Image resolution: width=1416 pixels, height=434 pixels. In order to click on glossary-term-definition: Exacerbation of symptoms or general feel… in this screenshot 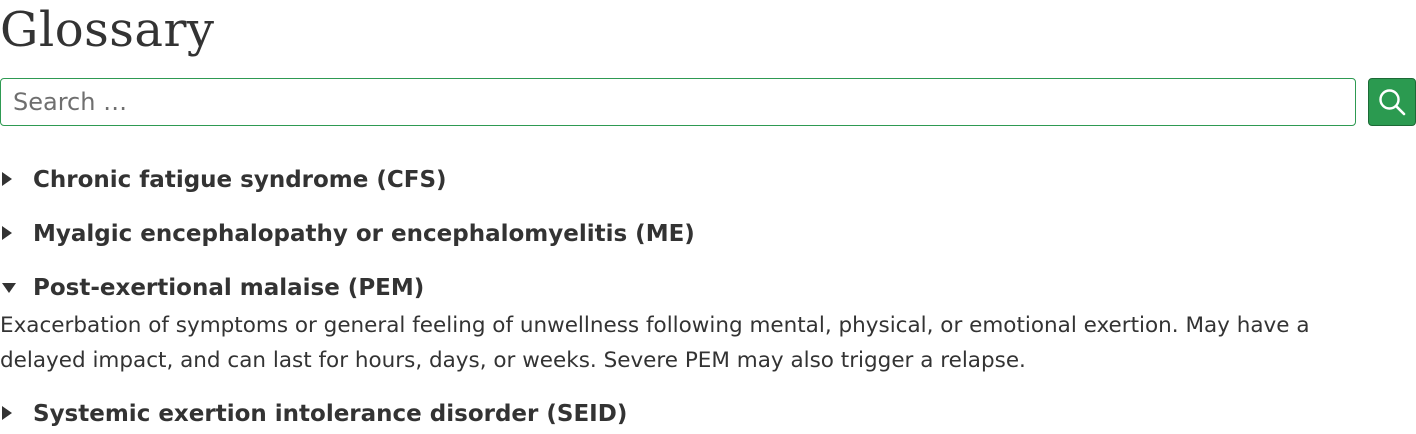, I will do `click(655, 343)`.